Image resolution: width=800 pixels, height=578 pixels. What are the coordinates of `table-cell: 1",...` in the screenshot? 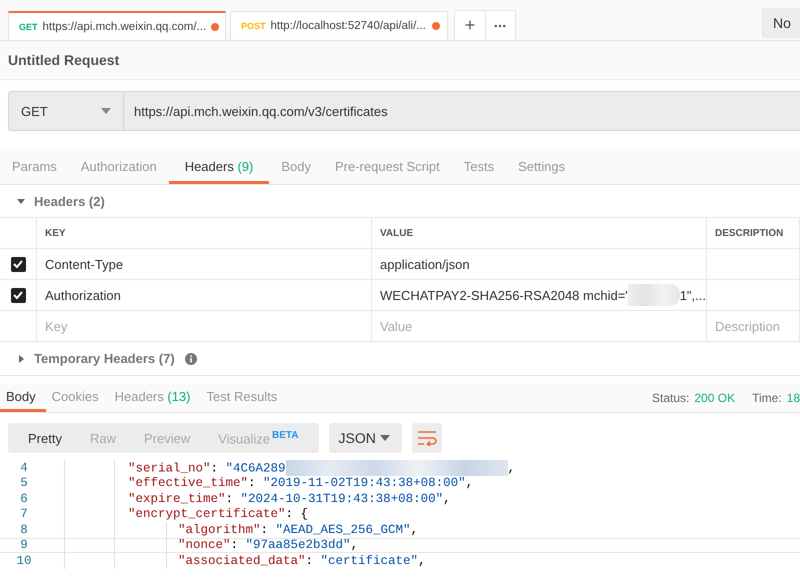 It's located at (693, 295).